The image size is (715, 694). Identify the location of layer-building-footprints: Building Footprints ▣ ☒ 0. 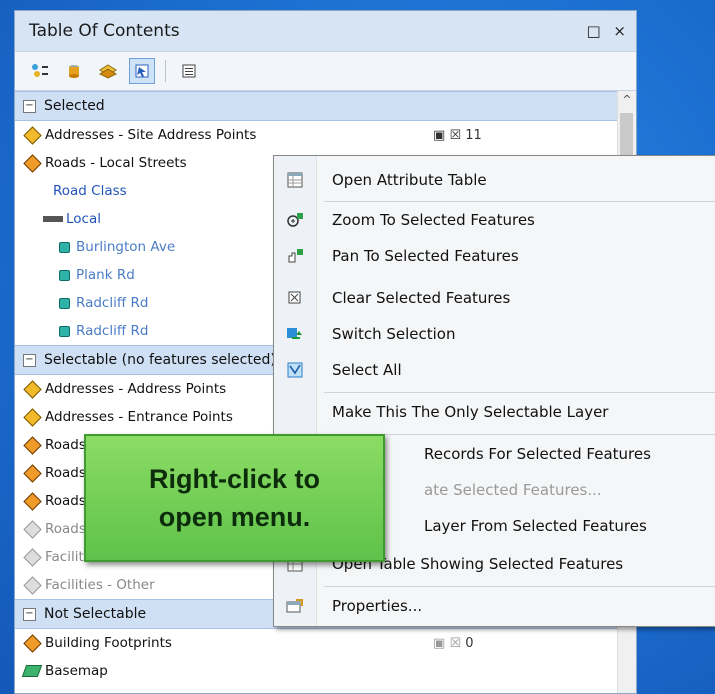
(316, 643).